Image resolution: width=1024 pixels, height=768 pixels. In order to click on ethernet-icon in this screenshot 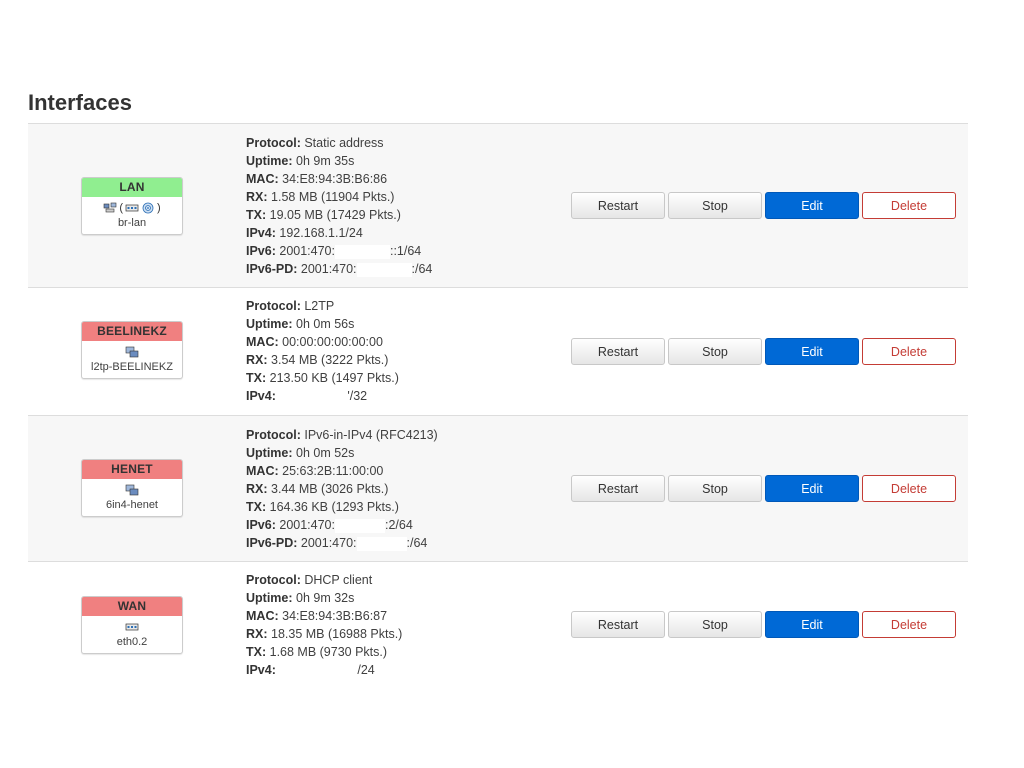, I will do `click(132, 627)`.